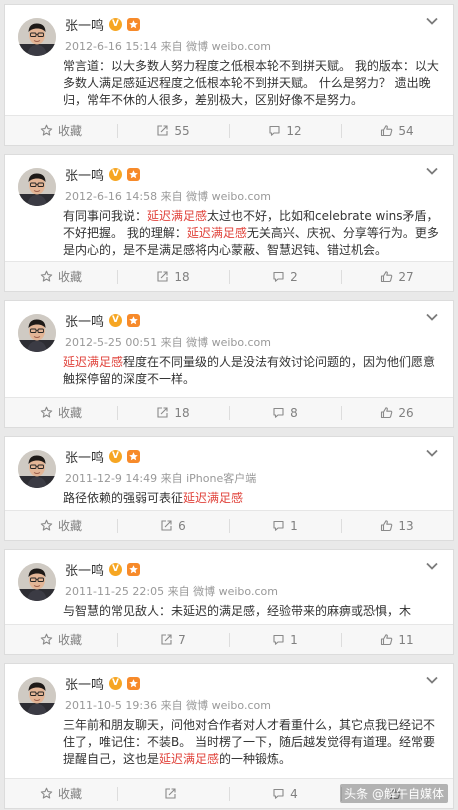 This screenshot has width=458, height=810. I want to click on action-bar: 收藏 7 1 11, so click(229, 639).